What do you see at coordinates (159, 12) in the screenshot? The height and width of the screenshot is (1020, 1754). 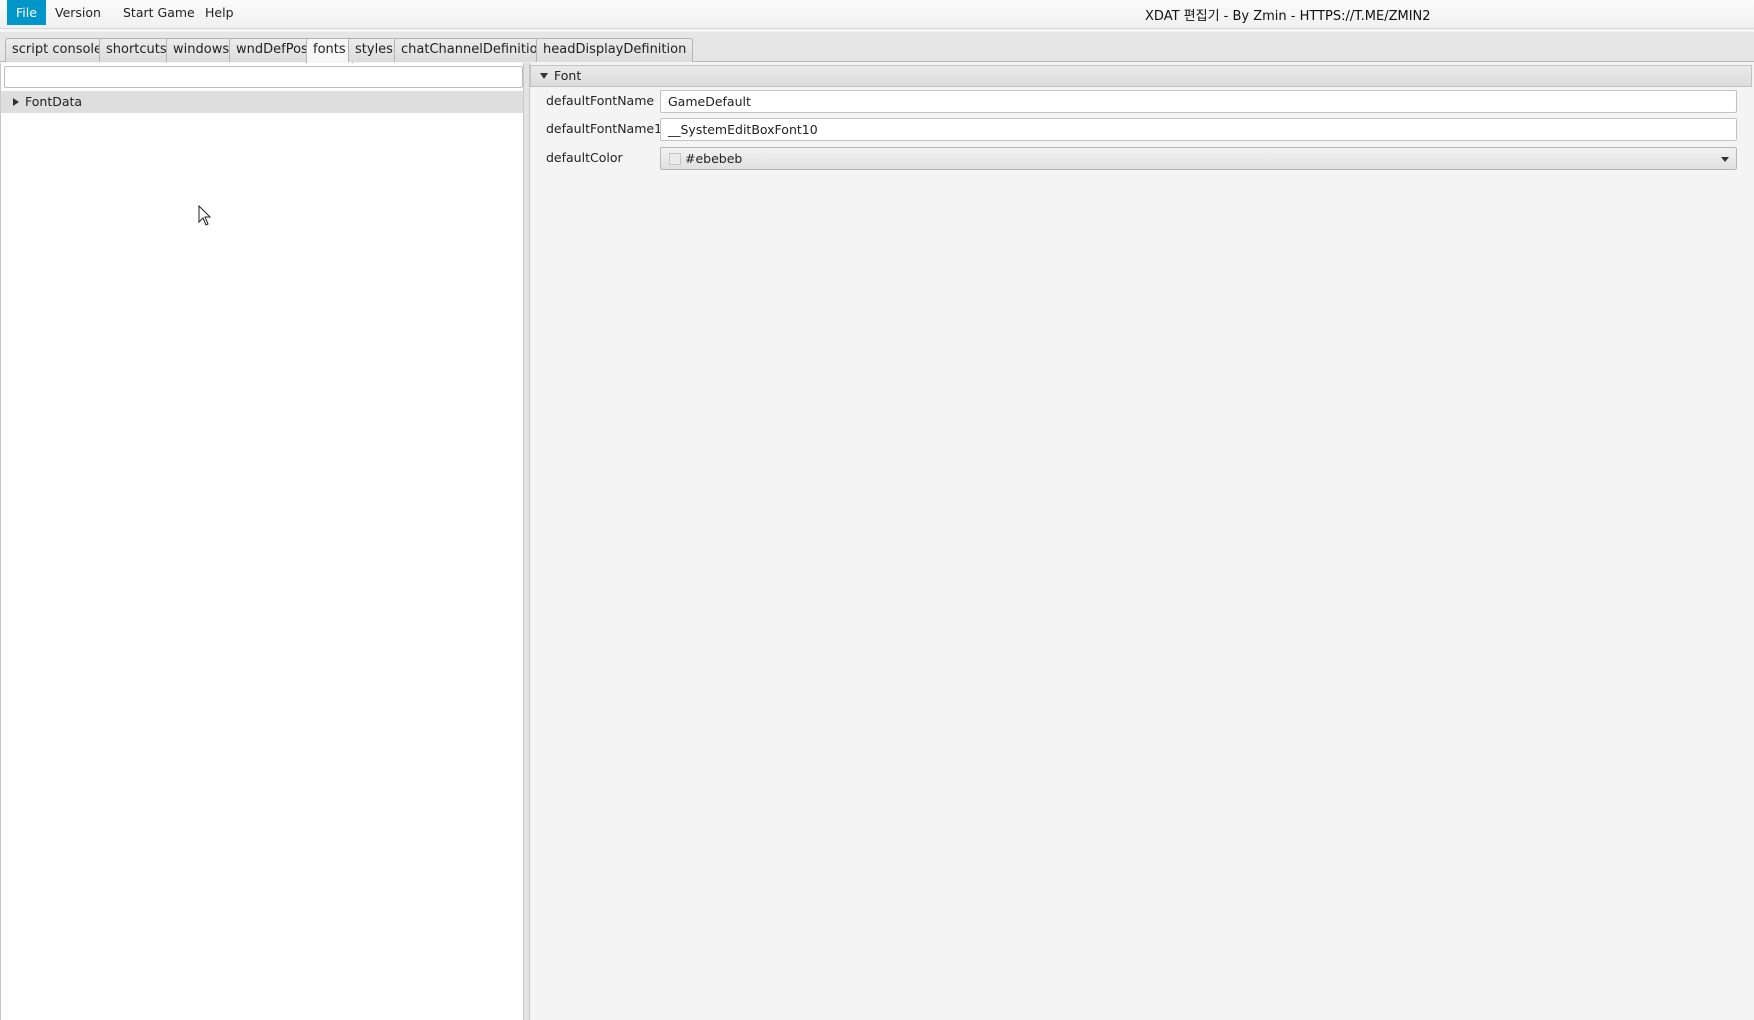 I see `menu-start-game: Start Game` at bounding box center [159, 12].